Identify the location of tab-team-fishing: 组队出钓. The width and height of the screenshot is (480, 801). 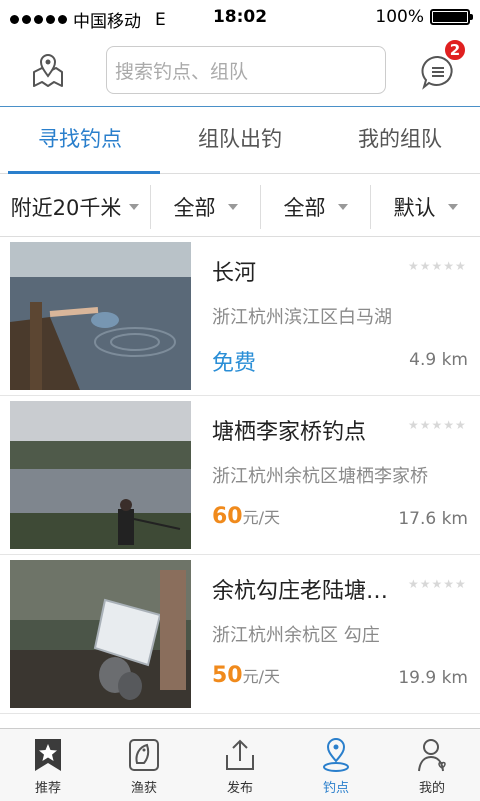
(240, 140).